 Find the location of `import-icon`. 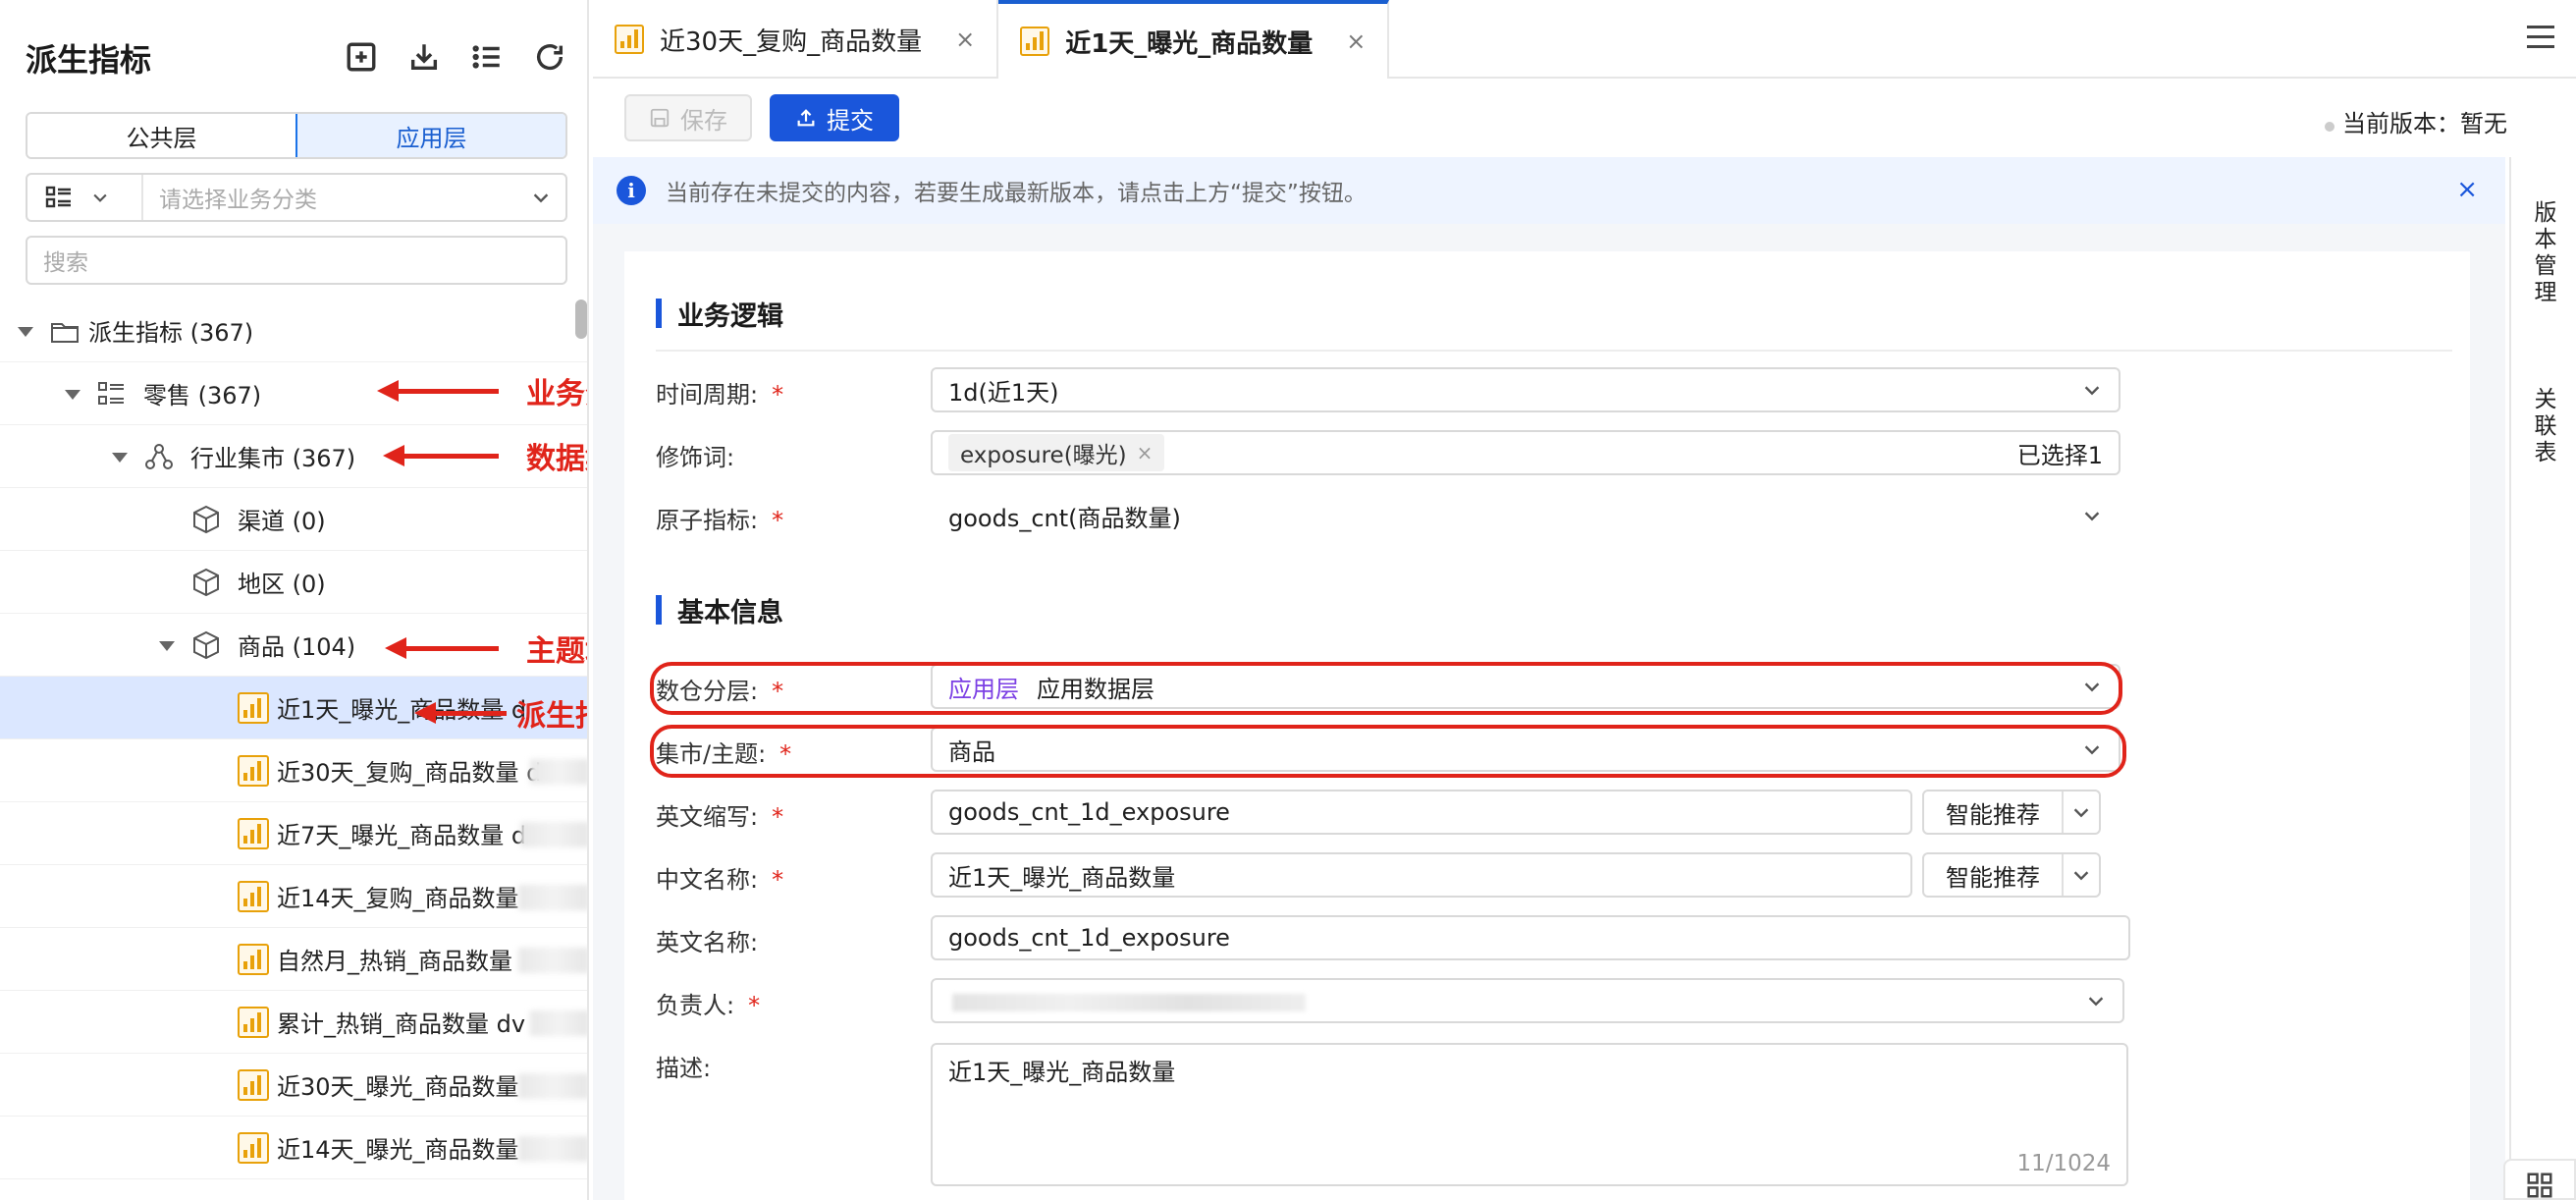

import-icon is located at coordinates (424, 57).